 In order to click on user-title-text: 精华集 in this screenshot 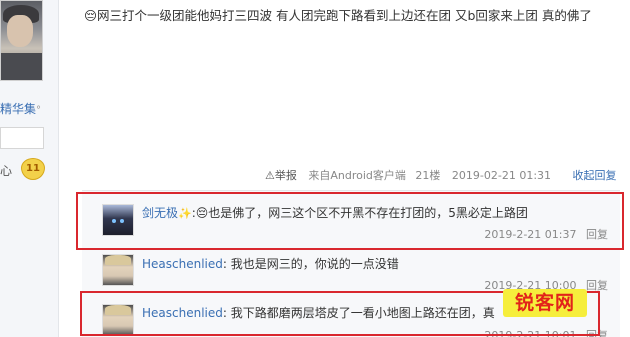, I will do `click(18, 109)`.